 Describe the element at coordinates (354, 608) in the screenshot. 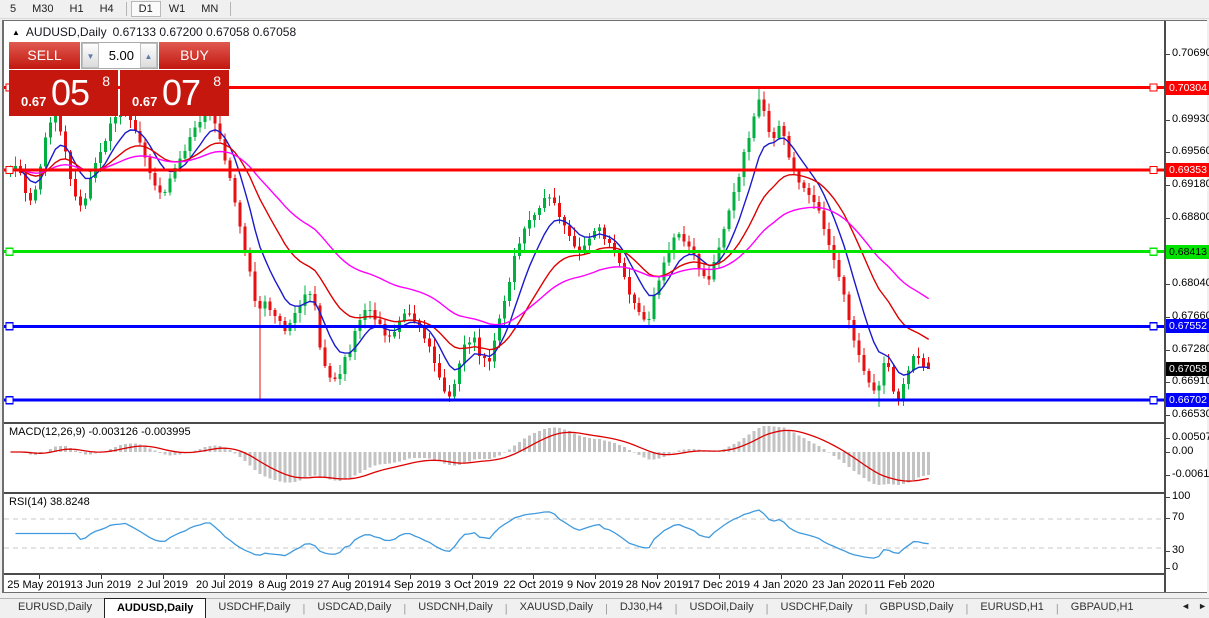

I see `chart-tab-usdcad-daily: USDCAD,Daily` at that location.